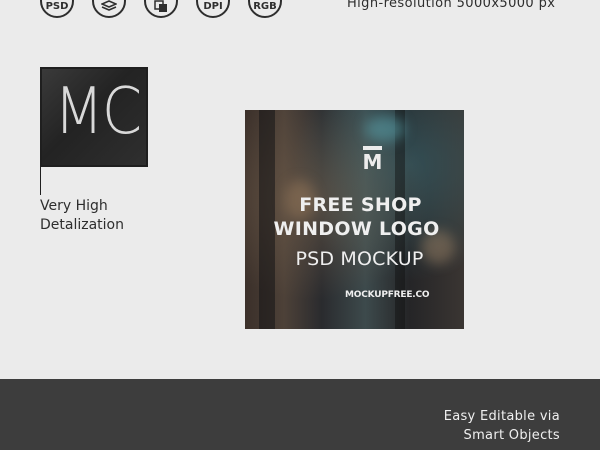 The width and height of the screenshot is (600, 450). What do you see at coordinates (360, 205) in the screenshot?
I see `mockup-line-1: FREE SHOP` at bounding box center [360, 205].